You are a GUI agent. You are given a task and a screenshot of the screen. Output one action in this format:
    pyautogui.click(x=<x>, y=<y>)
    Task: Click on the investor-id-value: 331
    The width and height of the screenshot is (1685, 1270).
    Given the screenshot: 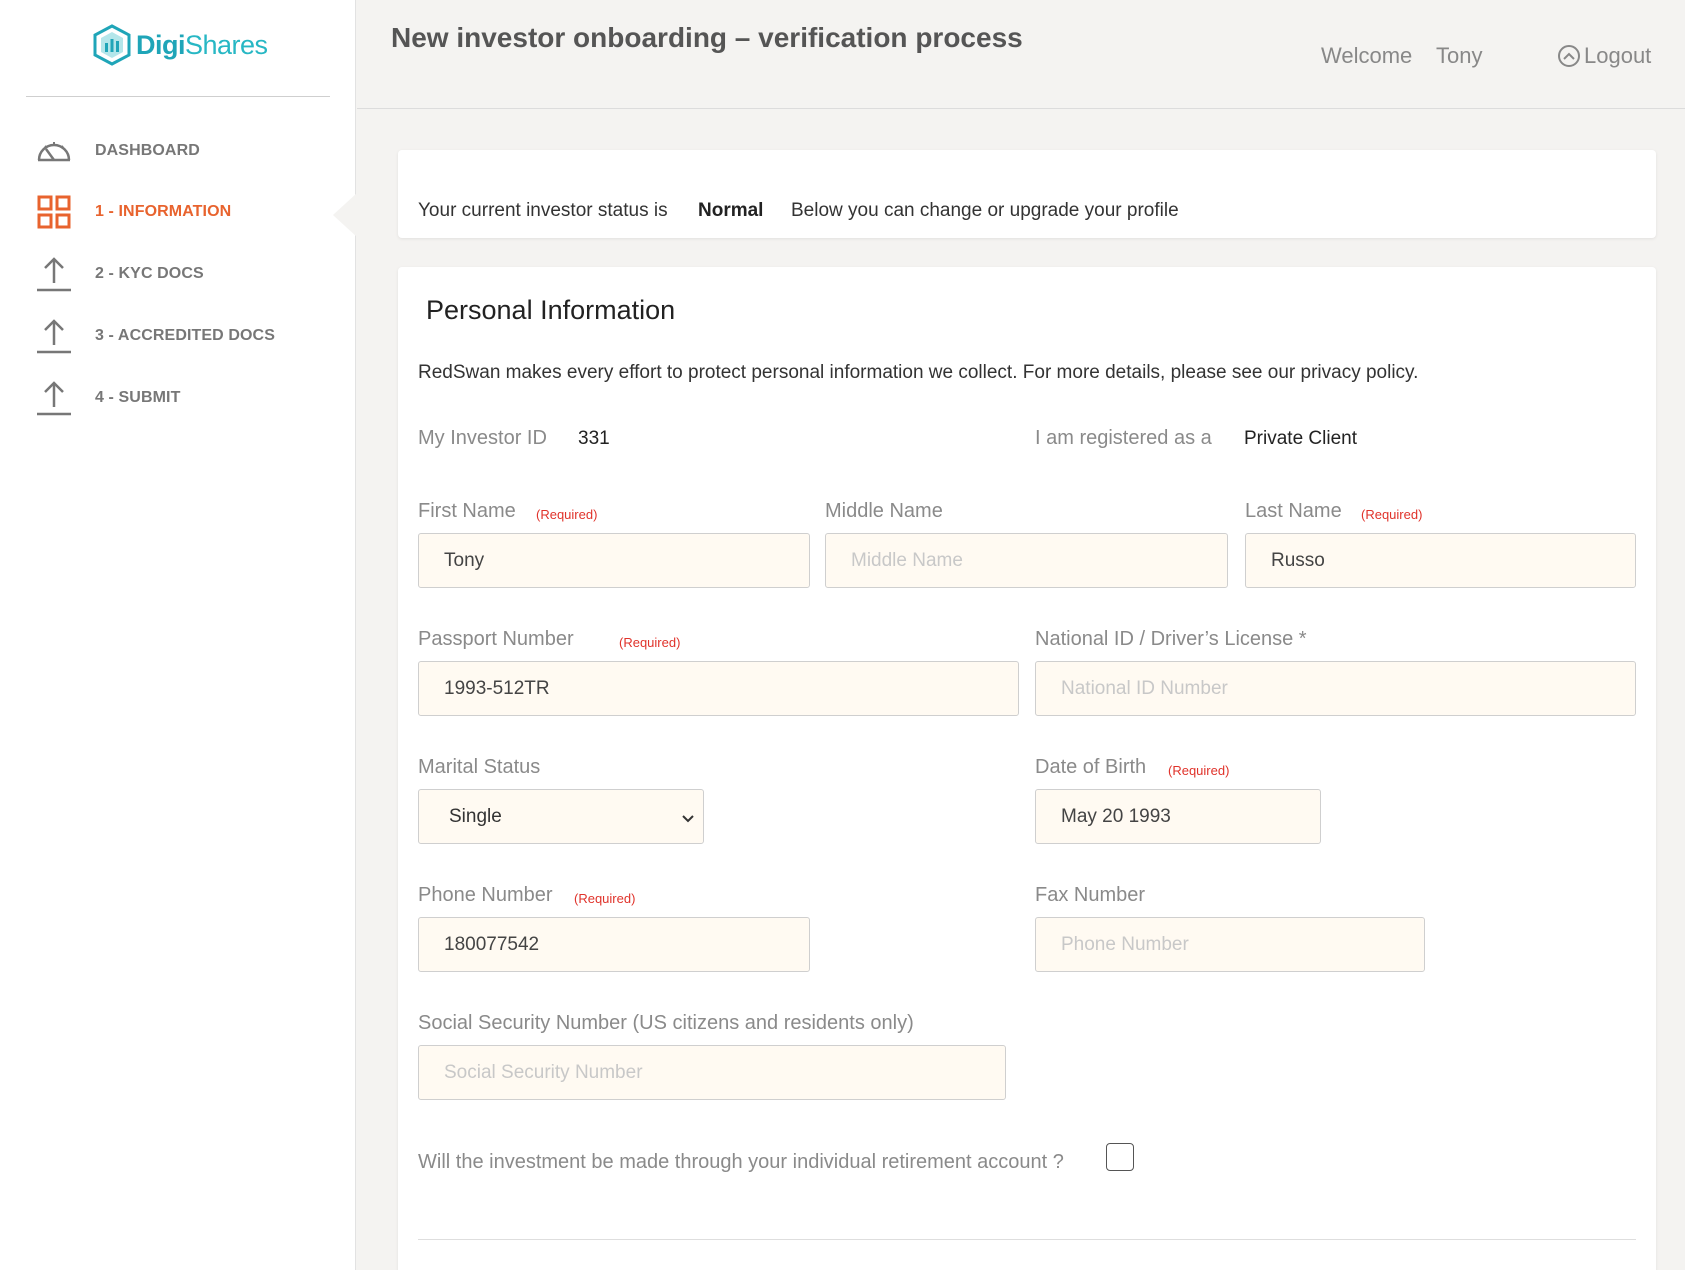 What is the action you would take?
    pyautogui.click(x=594, y=438)
    